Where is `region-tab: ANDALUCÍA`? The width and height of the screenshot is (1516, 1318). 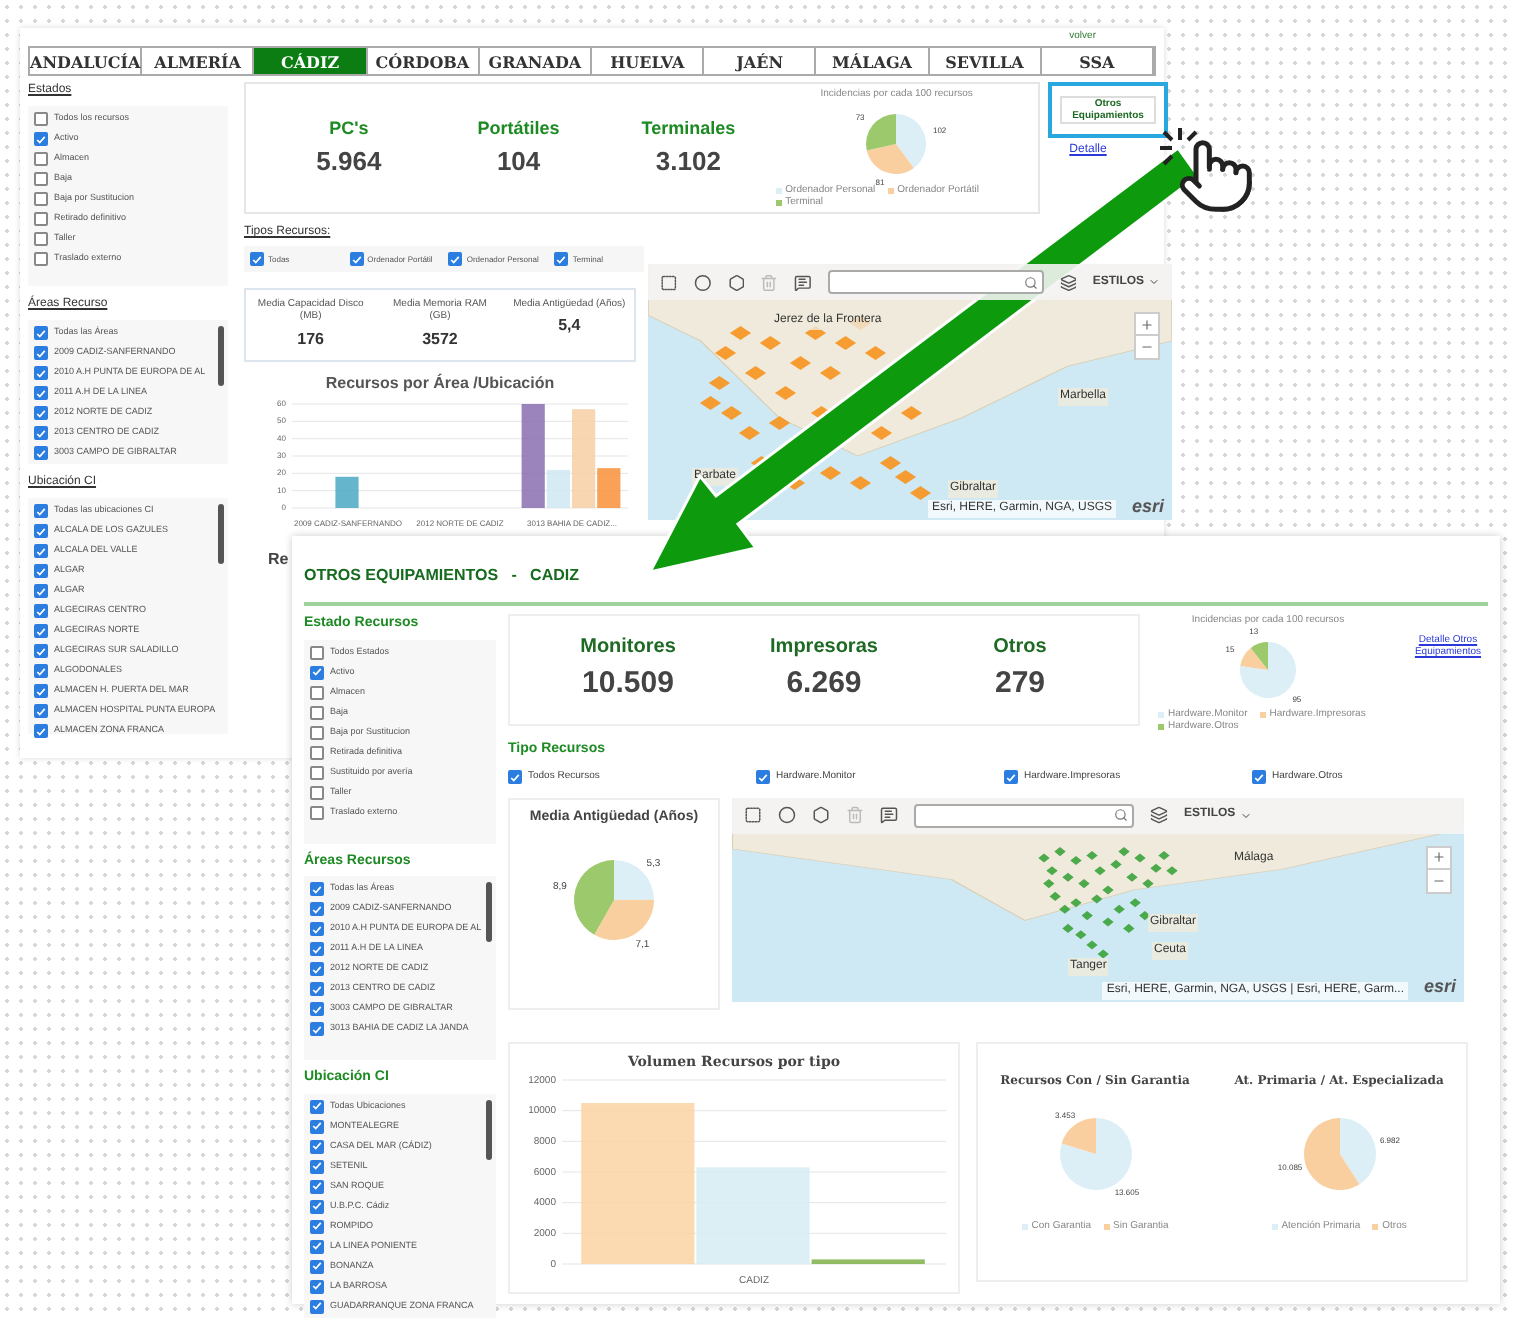
region-tab: ANDALUCÍA is located at coordinates (86, 61).